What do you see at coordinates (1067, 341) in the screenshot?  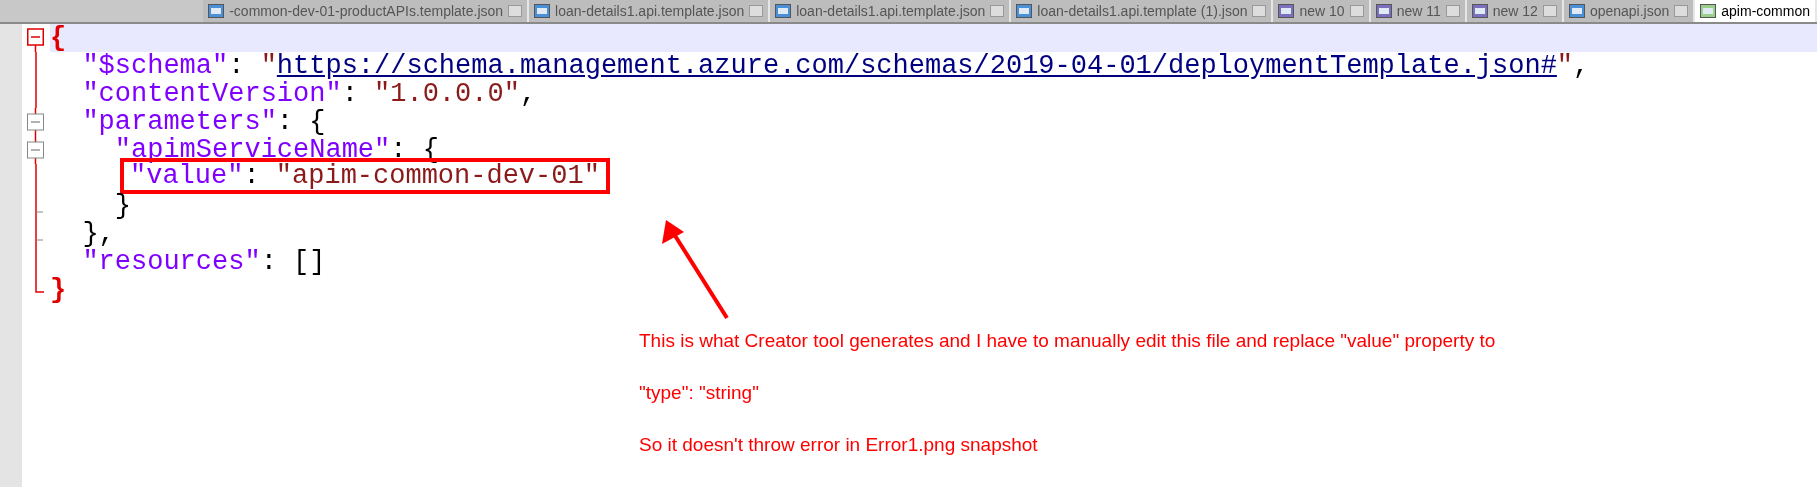 I see `annotation-text: This is what Creator tool generates and I have to manually edit this file and replace "value" property to` at bounding box center [1067, 341].